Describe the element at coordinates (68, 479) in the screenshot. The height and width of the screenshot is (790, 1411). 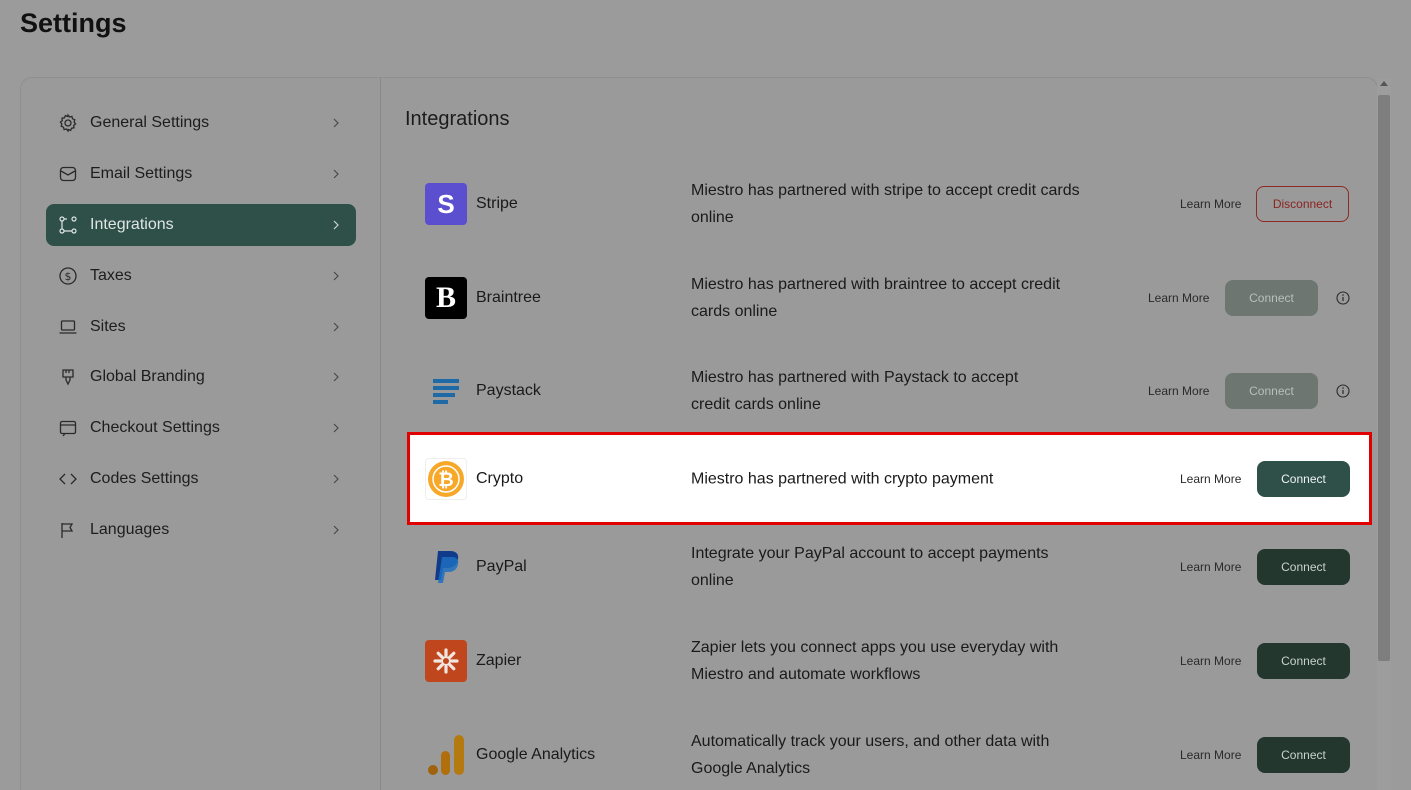
I see `code-icon` at that location.